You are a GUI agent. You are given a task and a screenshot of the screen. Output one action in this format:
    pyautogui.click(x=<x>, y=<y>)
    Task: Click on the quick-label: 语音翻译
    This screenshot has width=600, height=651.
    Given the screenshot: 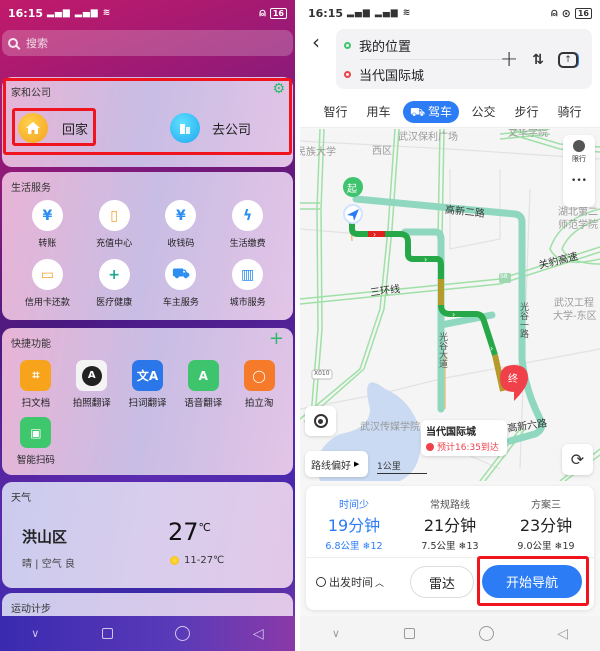 What is the action you would take?
    pyautogui.click(x=203, y=403)
    